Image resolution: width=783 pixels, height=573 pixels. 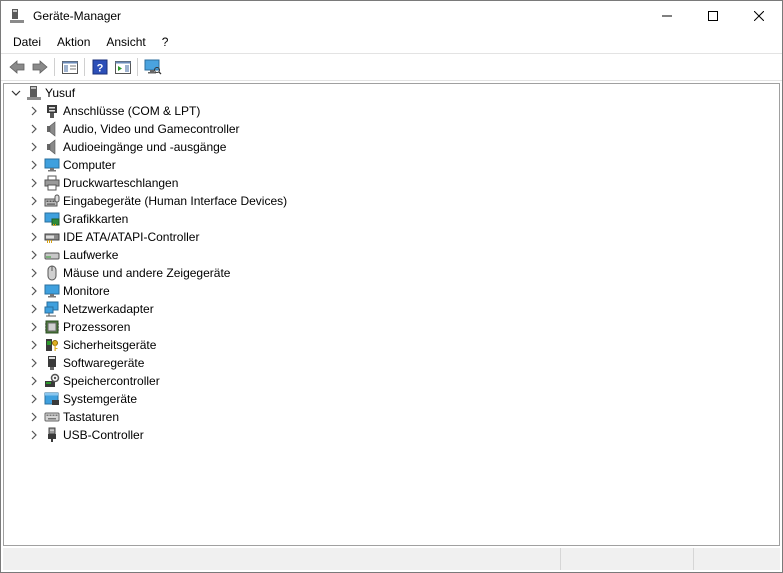 What do you see at coordinates (52, 165) in the screenshot?
I see `monitor-icon` at bounding box center [52, 165].